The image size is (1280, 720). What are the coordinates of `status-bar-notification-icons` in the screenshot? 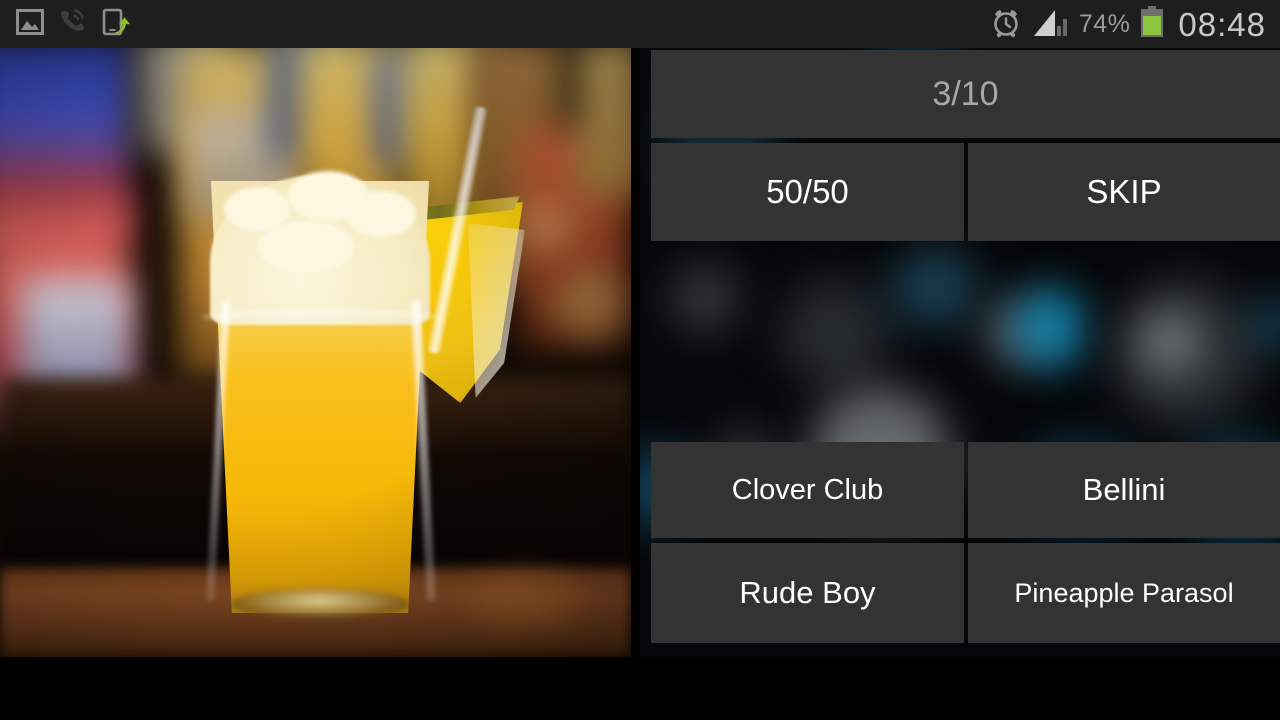 It's located at (66, 24).